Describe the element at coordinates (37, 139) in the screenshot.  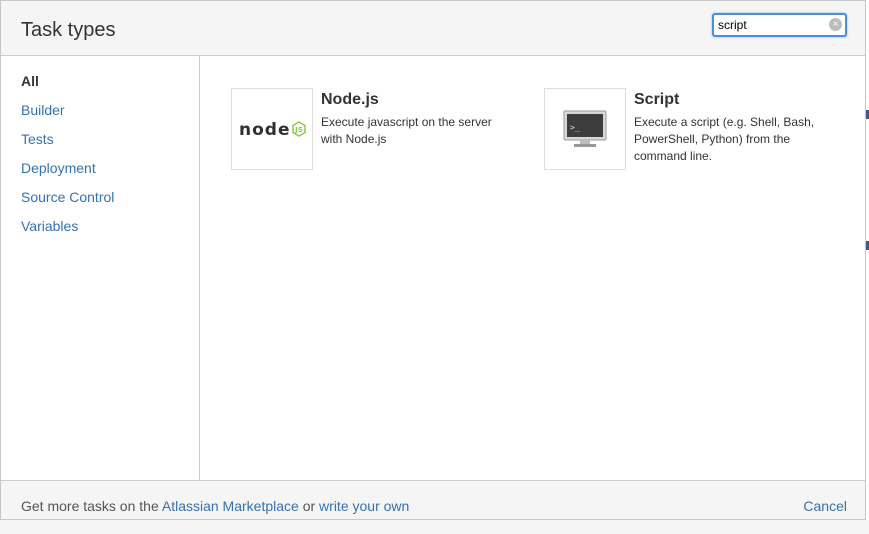
I see `sidebar-item-tests: Tests` at that location.